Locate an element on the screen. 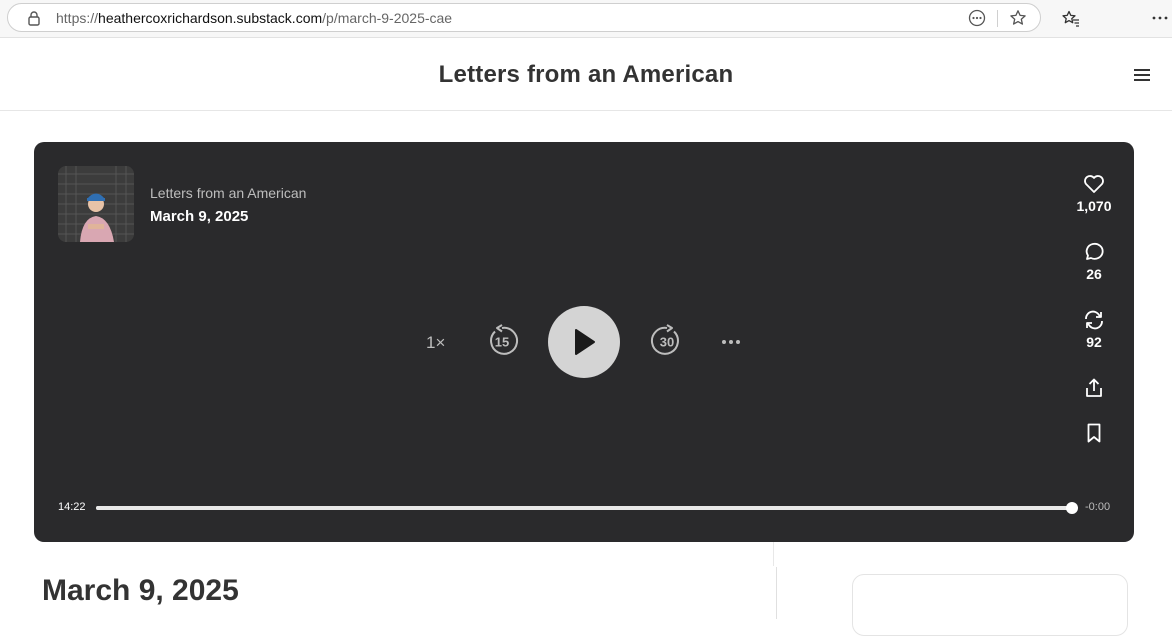 The width and height of the screenshot is (1172, 636). play-icon is located at coordinates (585, 342).